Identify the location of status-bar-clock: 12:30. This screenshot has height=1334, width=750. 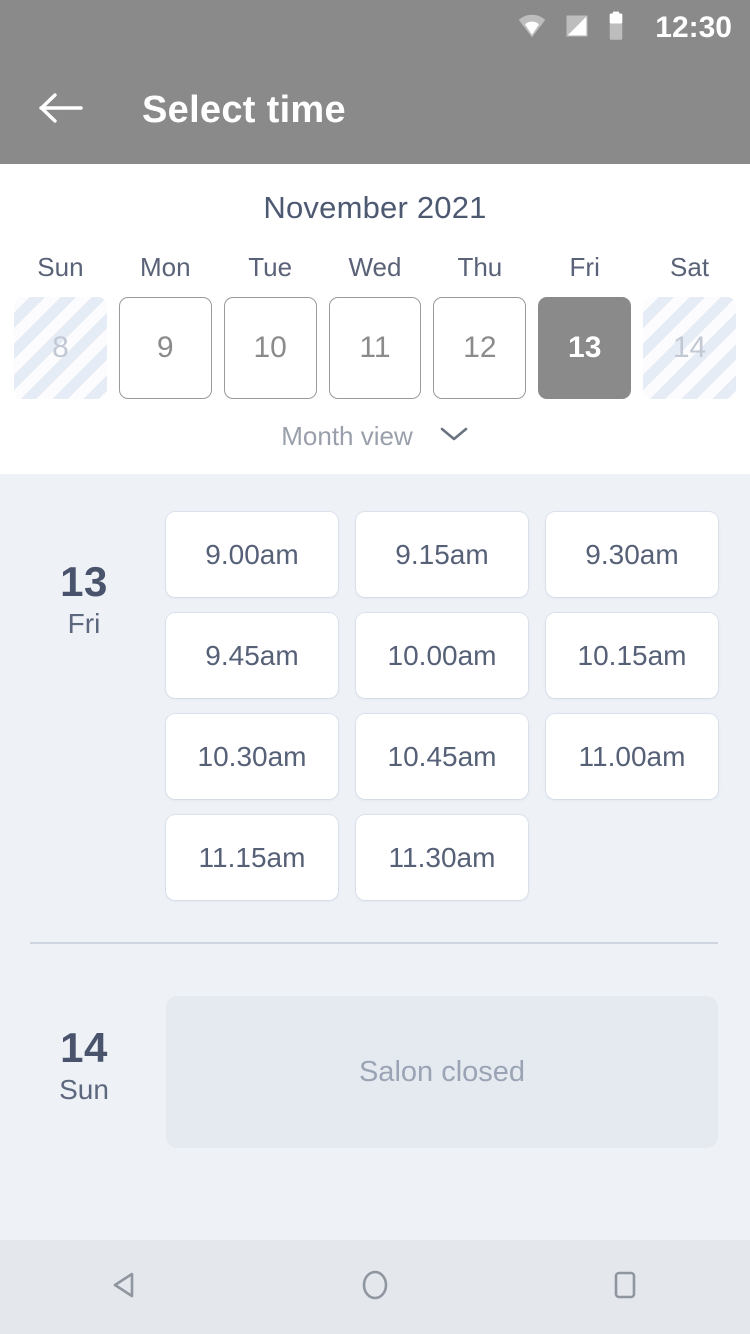
(693, 27).